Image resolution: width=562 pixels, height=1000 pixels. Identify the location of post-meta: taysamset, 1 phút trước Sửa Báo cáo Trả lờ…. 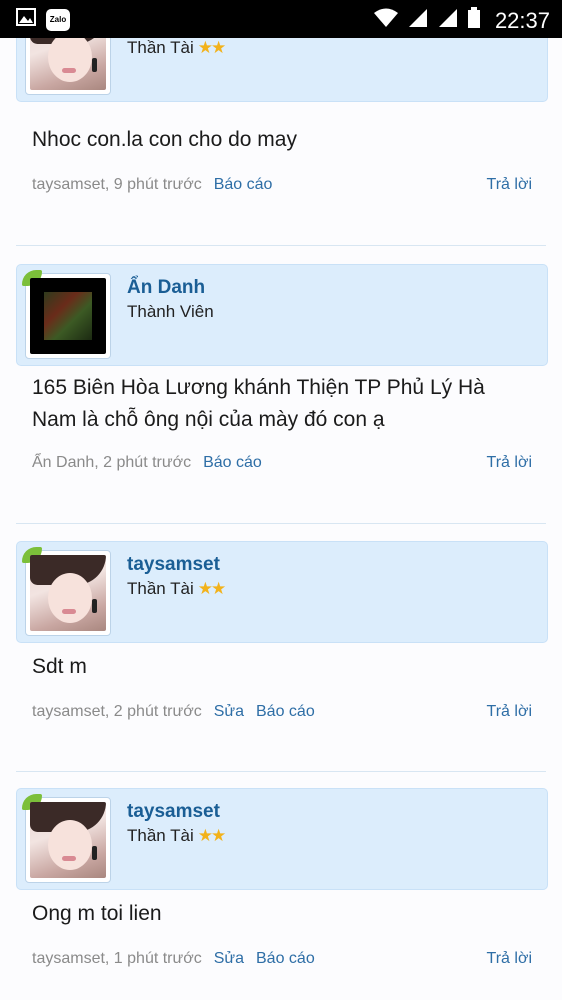
(282, 959).